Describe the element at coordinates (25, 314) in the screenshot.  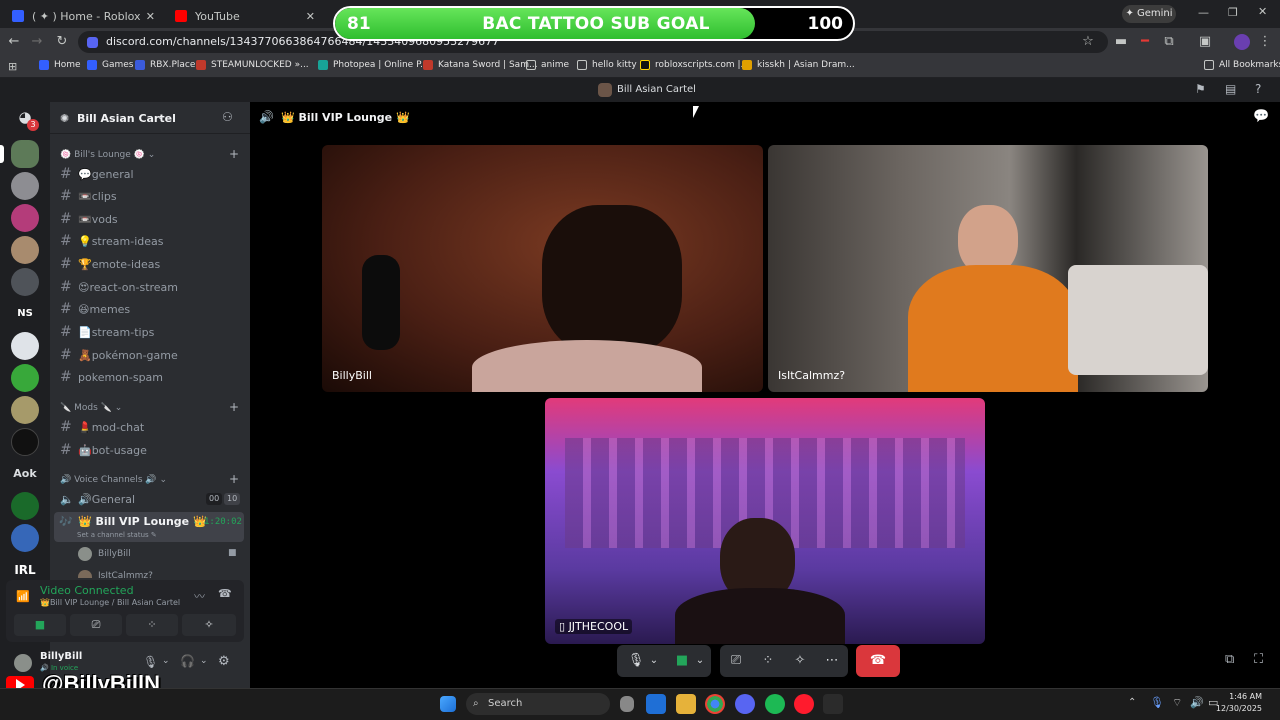
I see `server-icon-ns: NS` at that location.